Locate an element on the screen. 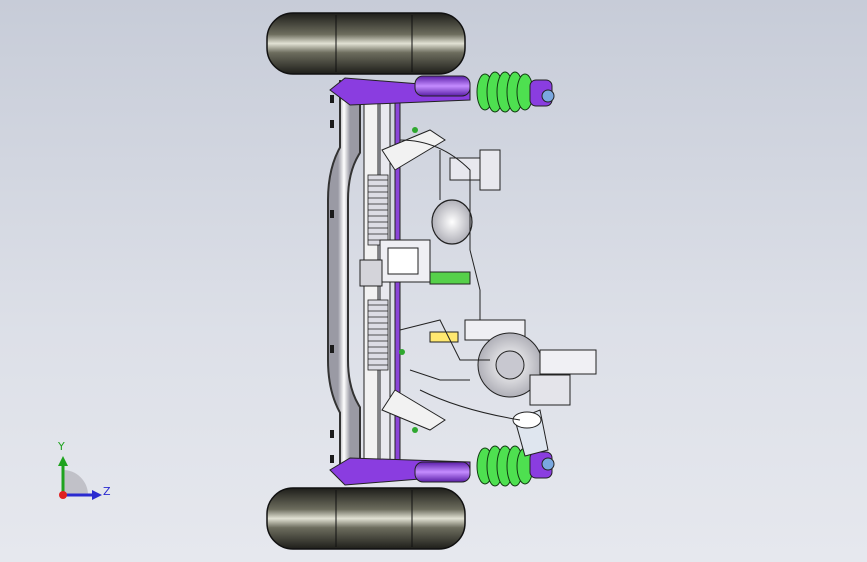  differential is located at coordinates (513, 362).